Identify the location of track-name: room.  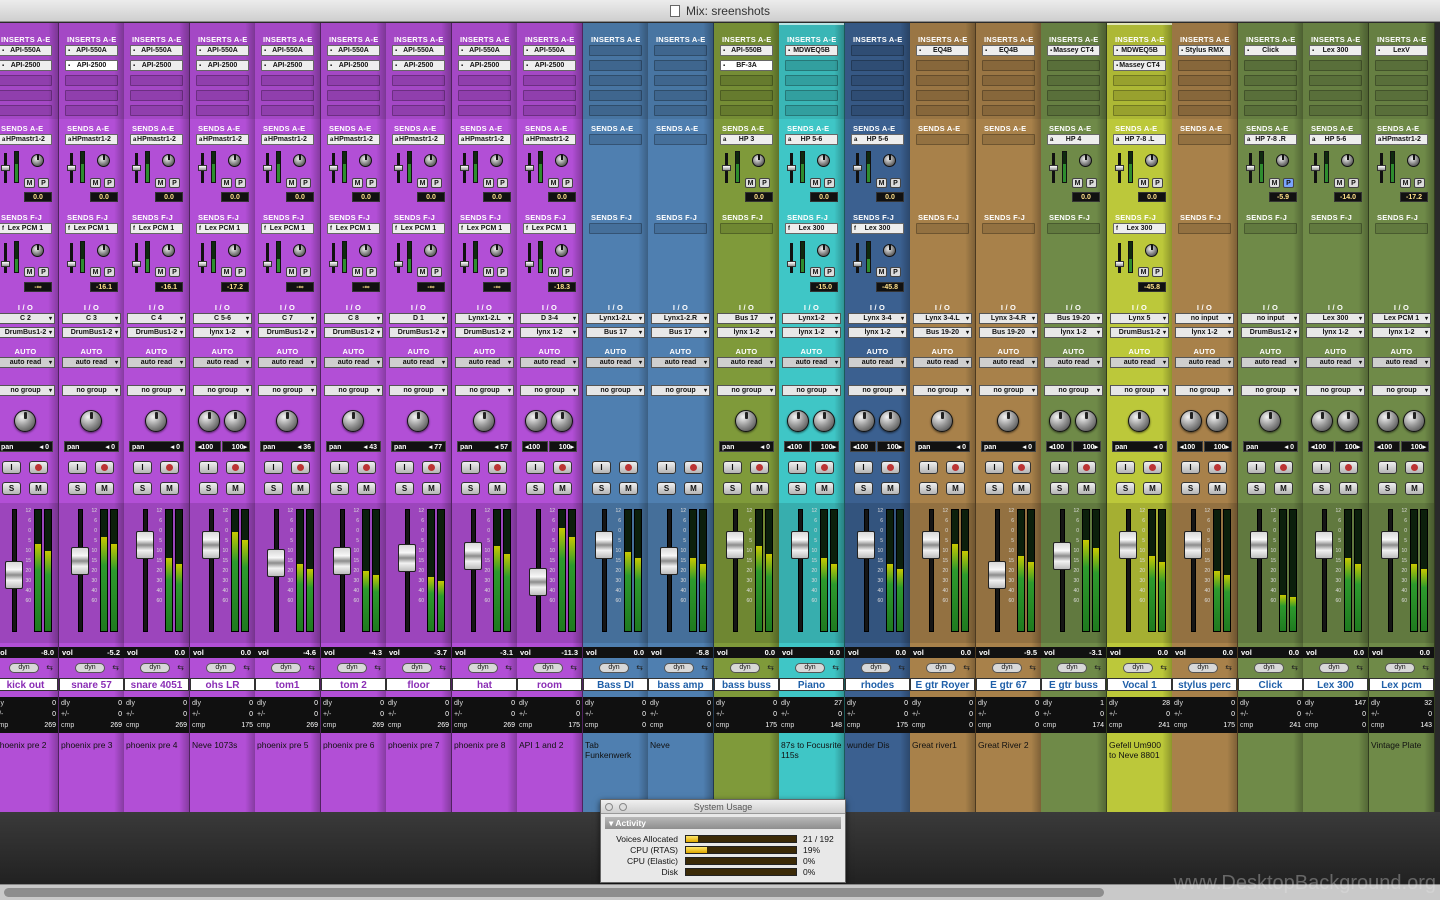
(549, 684).